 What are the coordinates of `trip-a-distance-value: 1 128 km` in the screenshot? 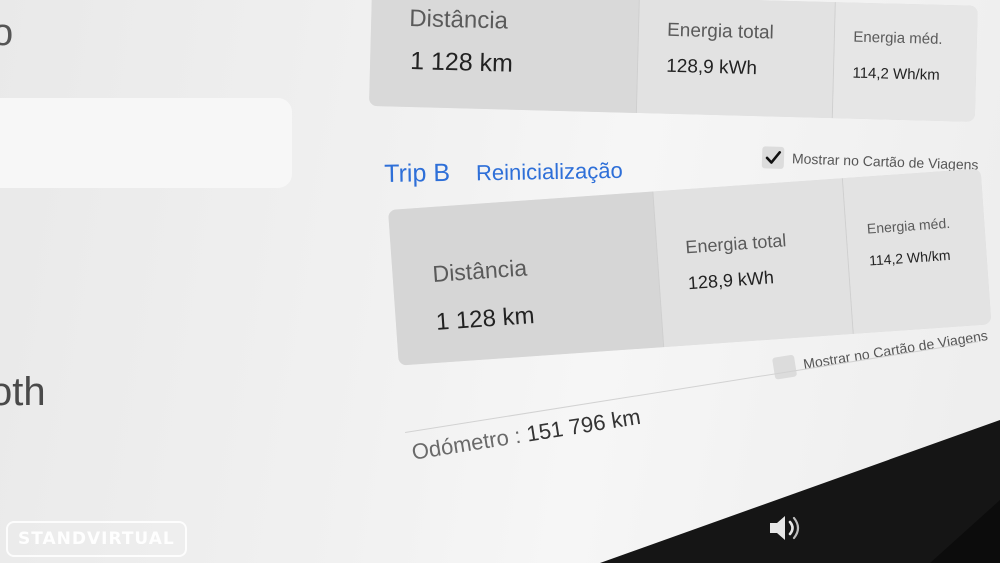 It's located at (461, 62).